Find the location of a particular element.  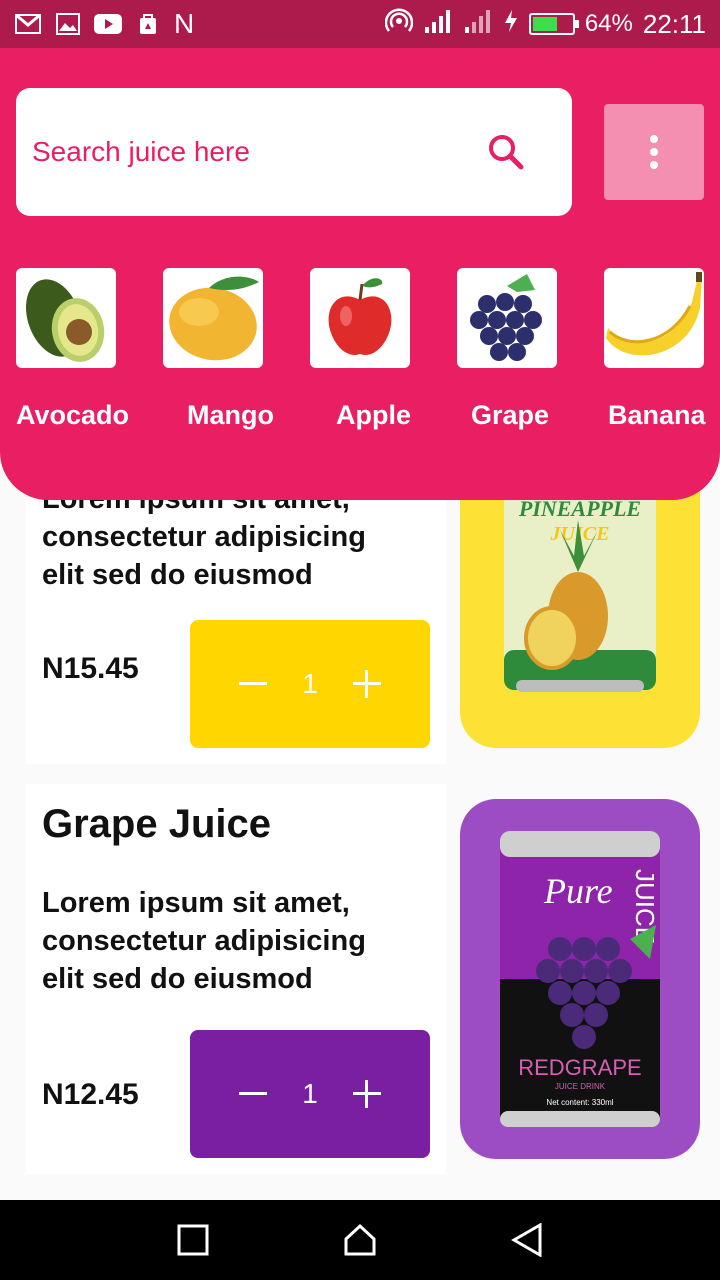

apple-icon is located at coordinates (360, 318).